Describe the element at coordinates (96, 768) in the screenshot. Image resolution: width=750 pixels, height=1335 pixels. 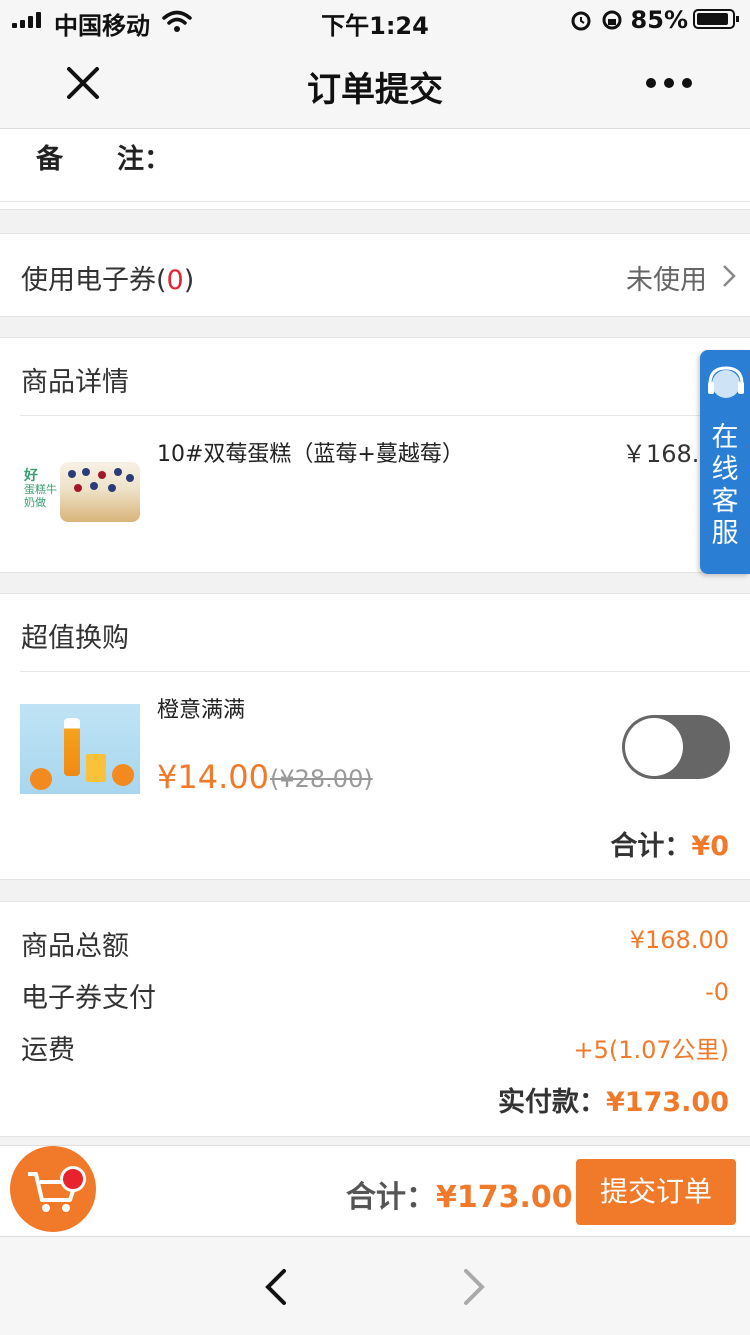
I see `juice-glass-graphic` at that location.